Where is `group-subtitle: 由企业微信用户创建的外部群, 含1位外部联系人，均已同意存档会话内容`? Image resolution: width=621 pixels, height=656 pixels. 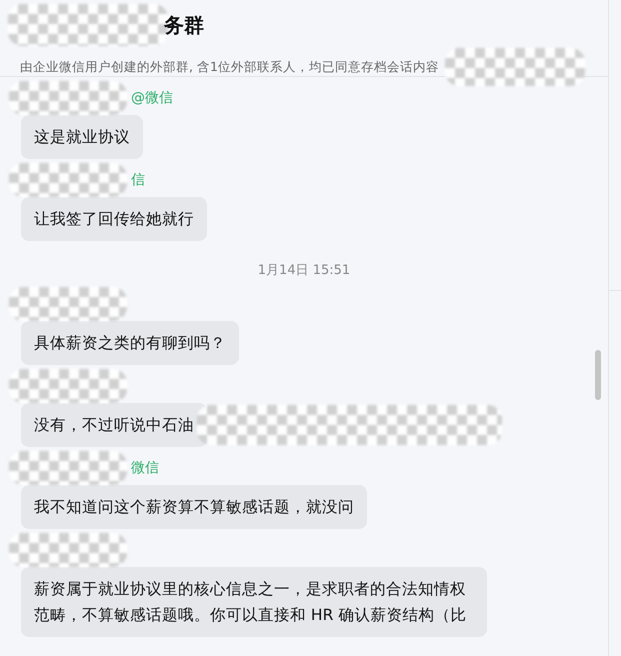 group-subtitle: 由企业微信用户创建的外部群, 含1位外部联系人，均已同意存档会话内容 is located at coordinates (229, 67).